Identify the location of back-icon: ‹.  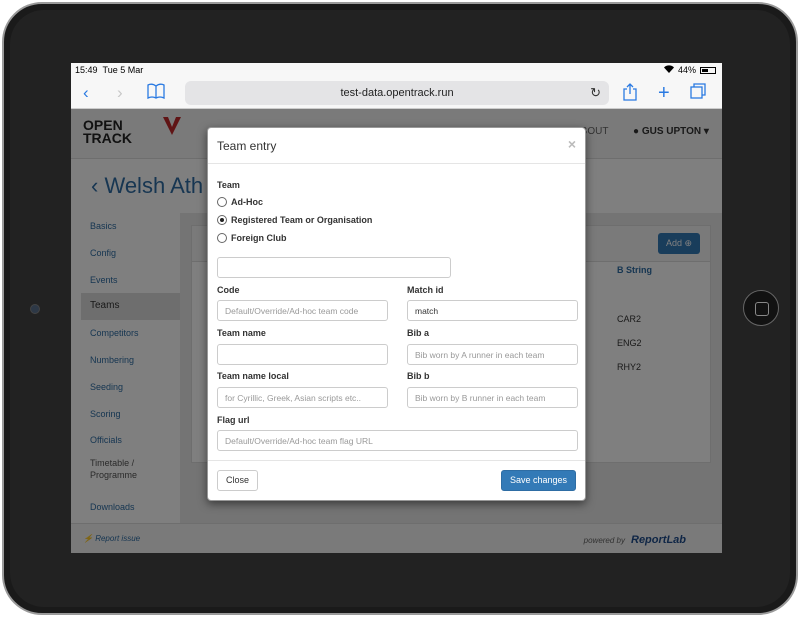
(86, 93).